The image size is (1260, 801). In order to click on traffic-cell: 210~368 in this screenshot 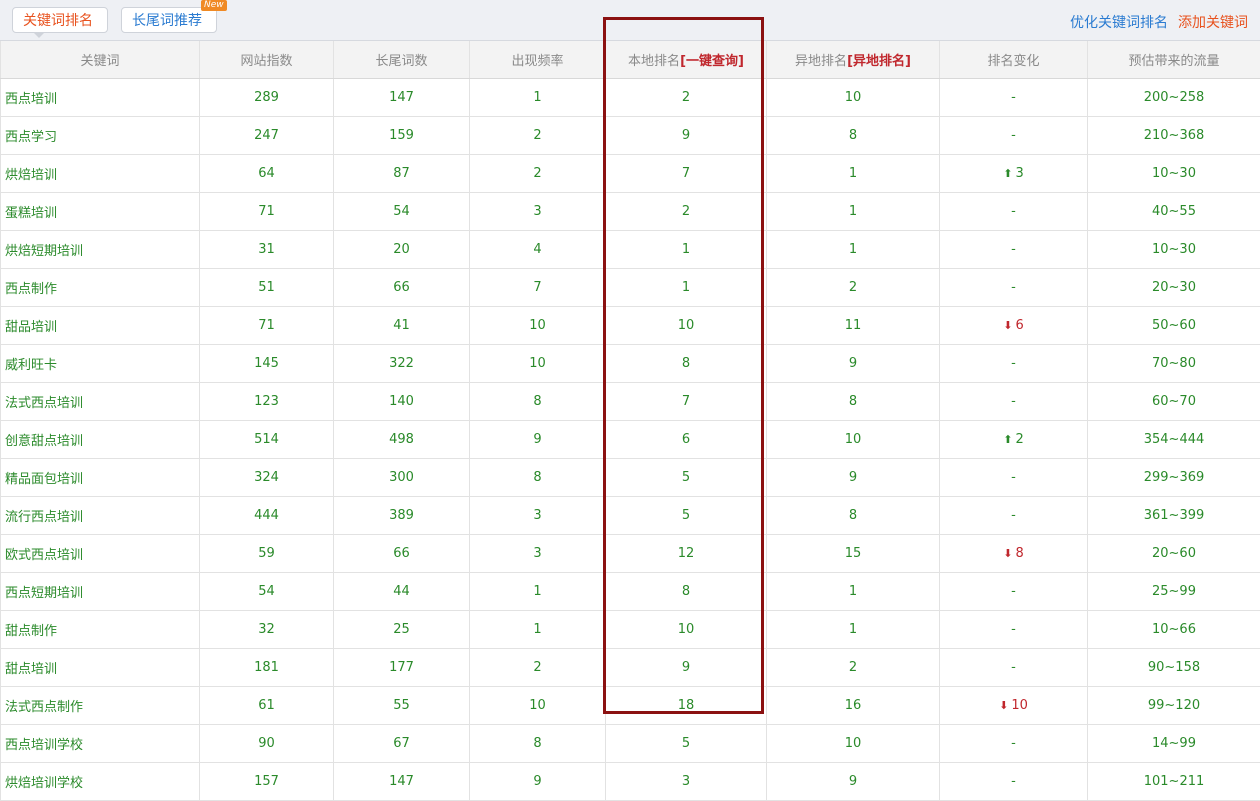, I will do `click(1174, 136)`.